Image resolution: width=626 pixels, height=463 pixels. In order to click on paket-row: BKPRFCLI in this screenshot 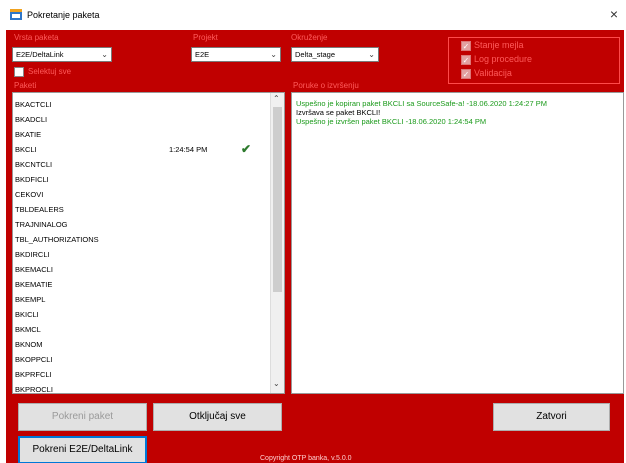, I will do `click(142, 374)`.